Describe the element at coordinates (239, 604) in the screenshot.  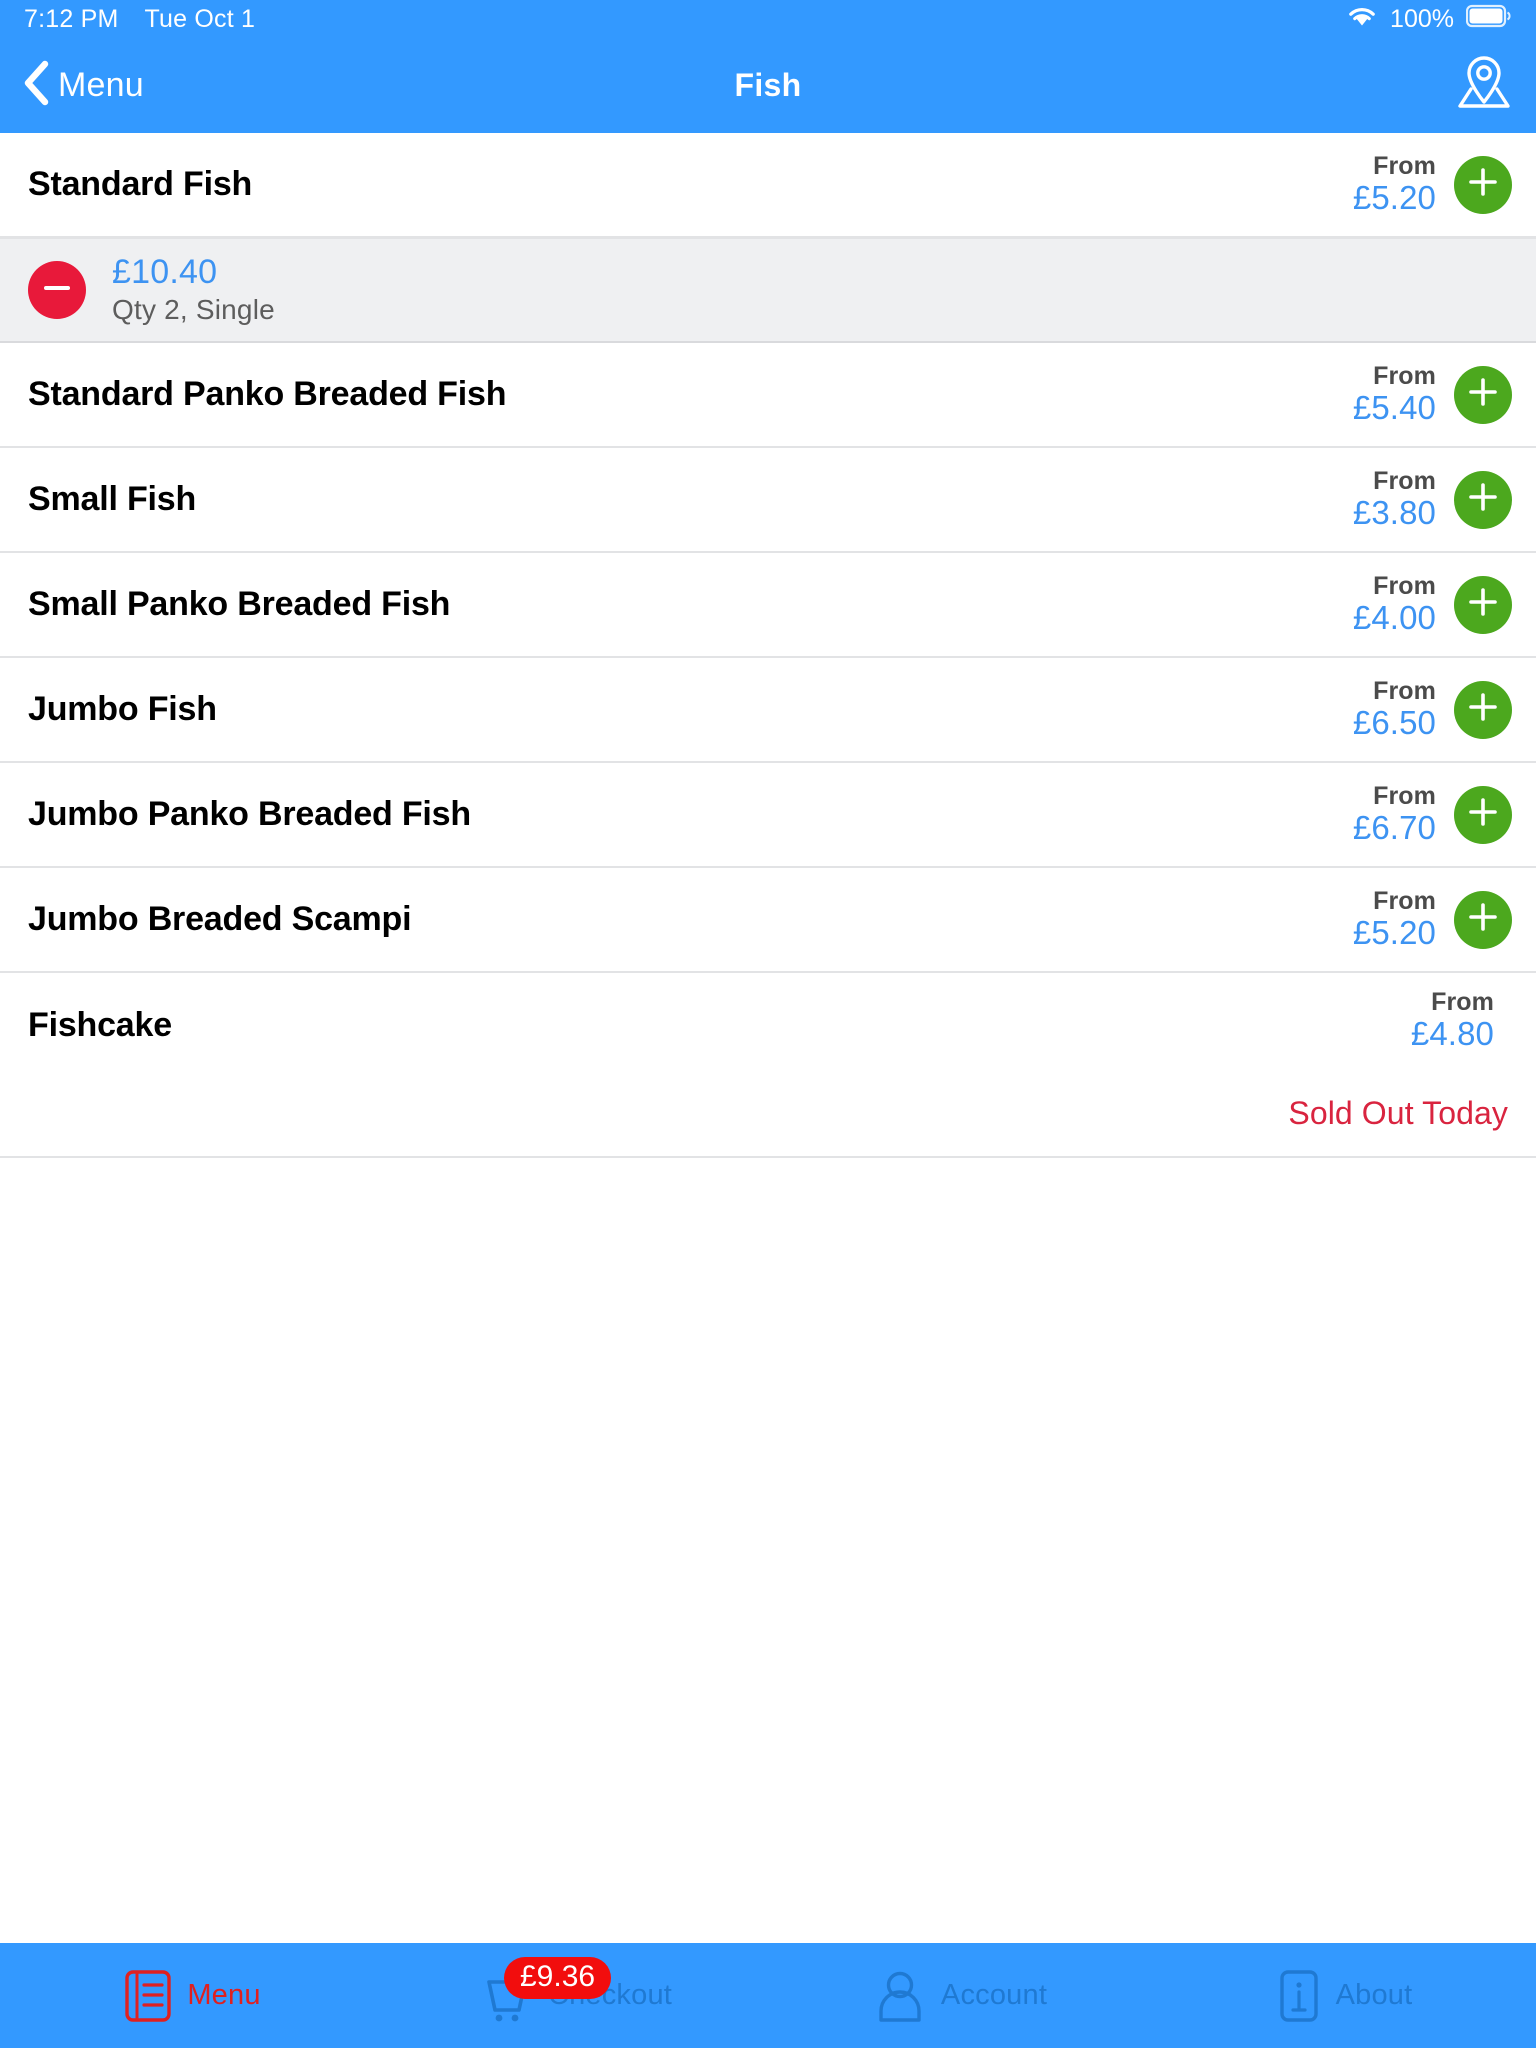
I see `item-name: Small Panko Breaded Fish` at that location.